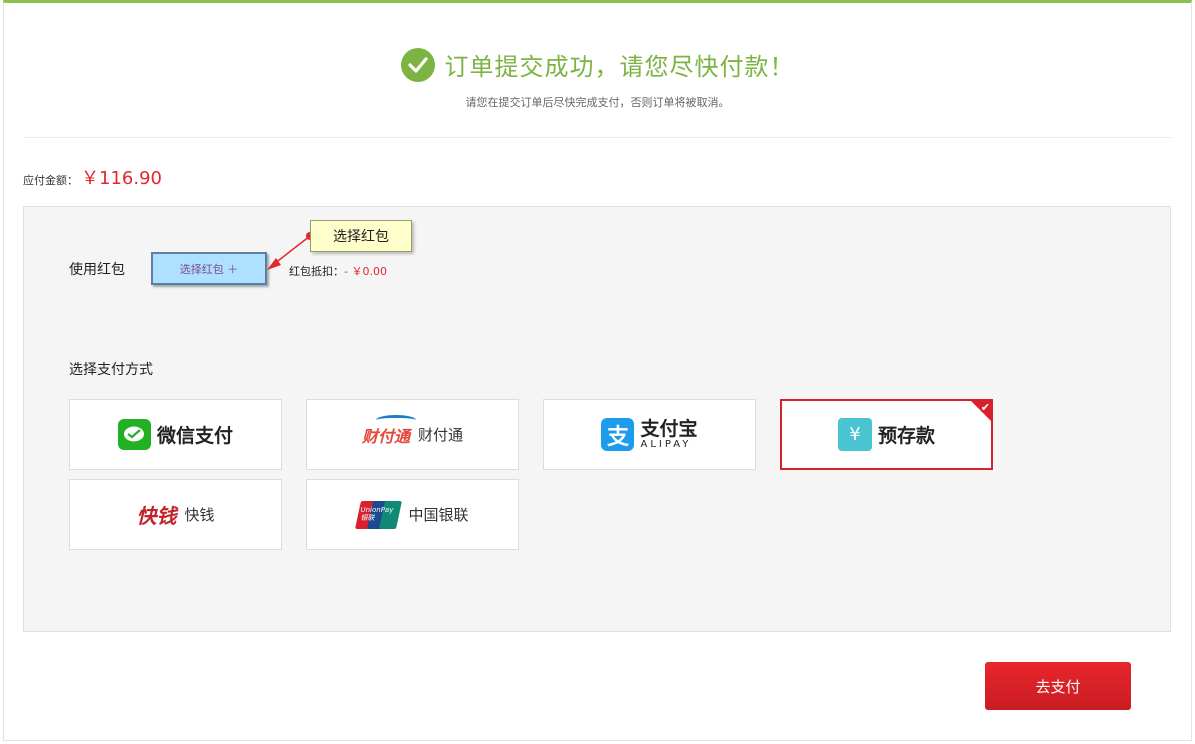  I want to click on payment-option-label: 预存款, so click(906, 436).